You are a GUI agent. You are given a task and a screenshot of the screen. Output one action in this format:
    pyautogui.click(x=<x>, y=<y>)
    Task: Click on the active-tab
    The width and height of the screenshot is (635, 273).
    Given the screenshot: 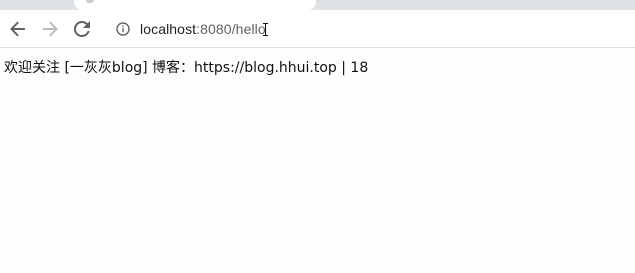 What is the action you would take?
    pyautogui.click(x=195, y=5)
    